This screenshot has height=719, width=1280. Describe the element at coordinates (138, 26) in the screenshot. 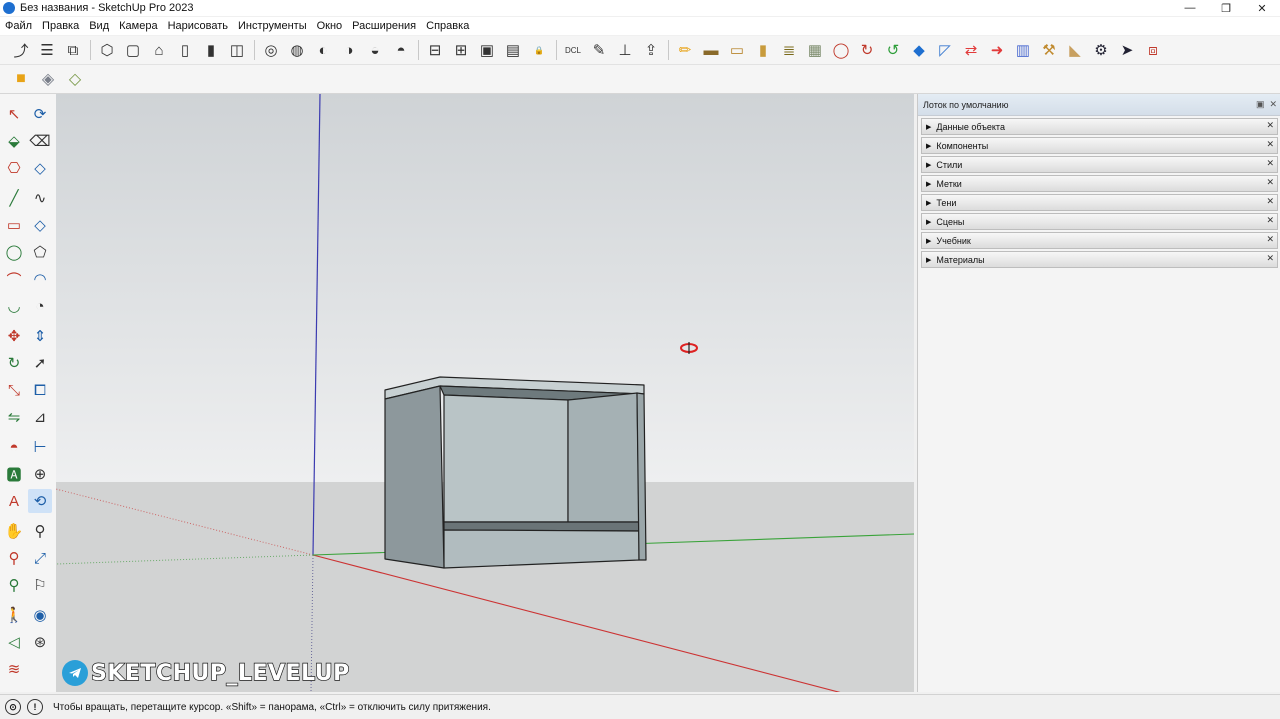

I see `menu-camera: Камера` at that location.